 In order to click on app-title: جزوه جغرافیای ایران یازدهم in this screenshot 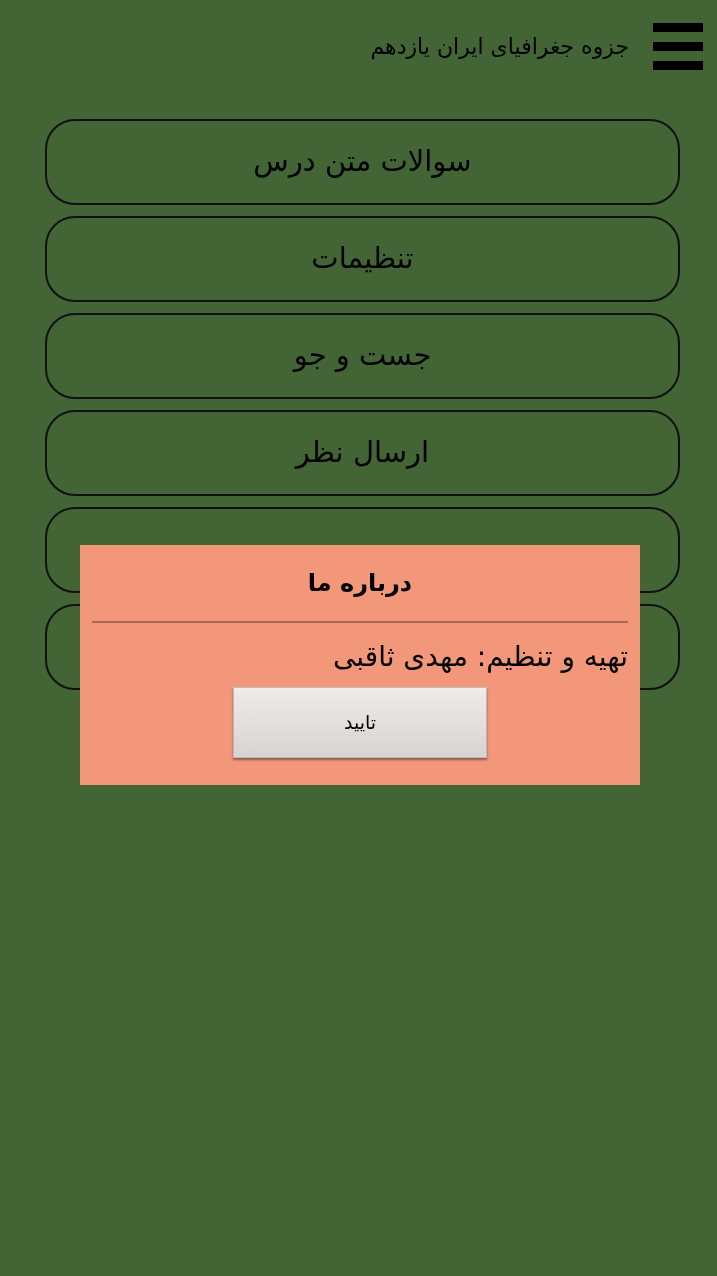, I will do `click(499, 47)`.